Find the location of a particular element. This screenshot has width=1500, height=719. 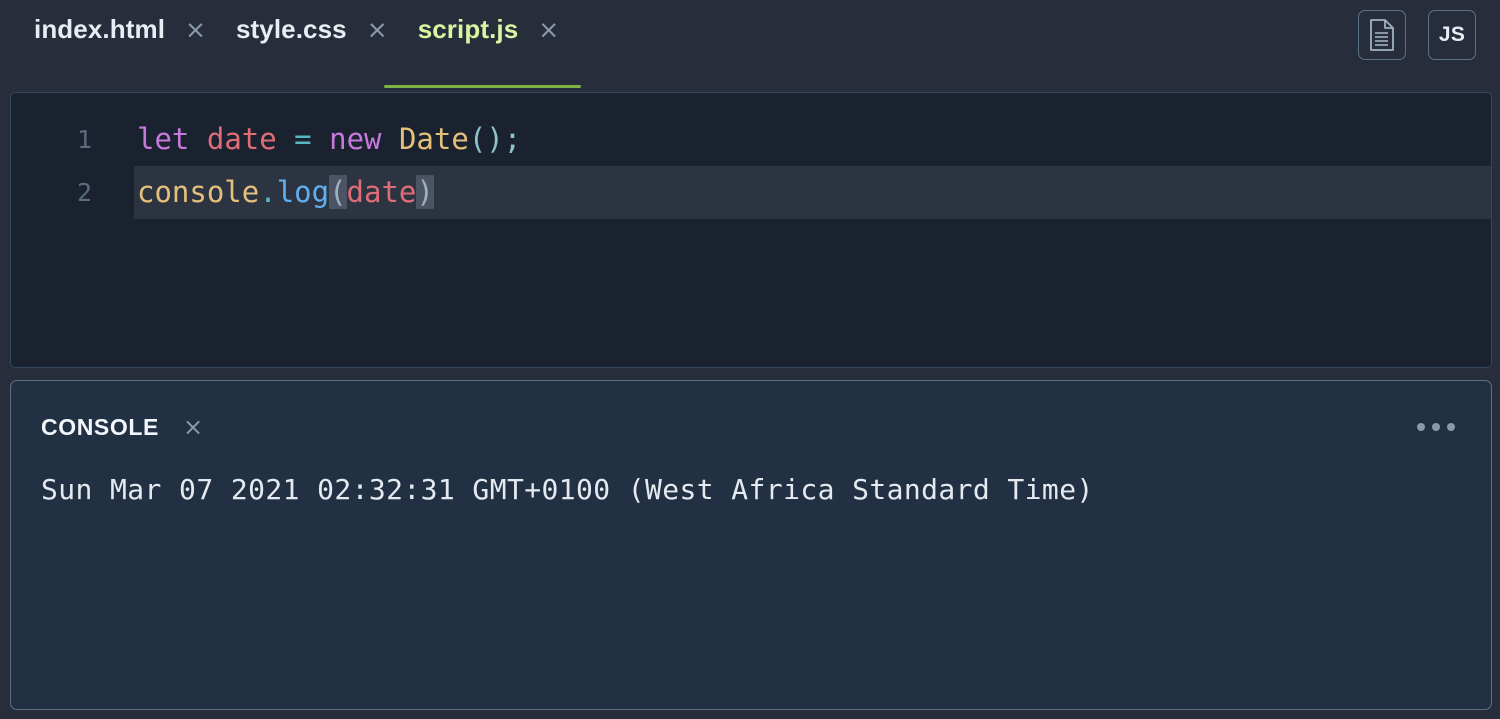

code-line-text: let date = new Date(); is located at coordinates (327, 139).